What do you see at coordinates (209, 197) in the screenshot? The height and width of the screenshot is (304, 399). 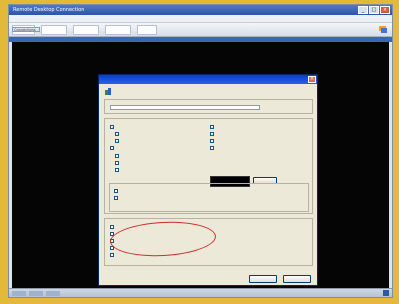 I see `advanced-group` at bounding box center [209, 197].